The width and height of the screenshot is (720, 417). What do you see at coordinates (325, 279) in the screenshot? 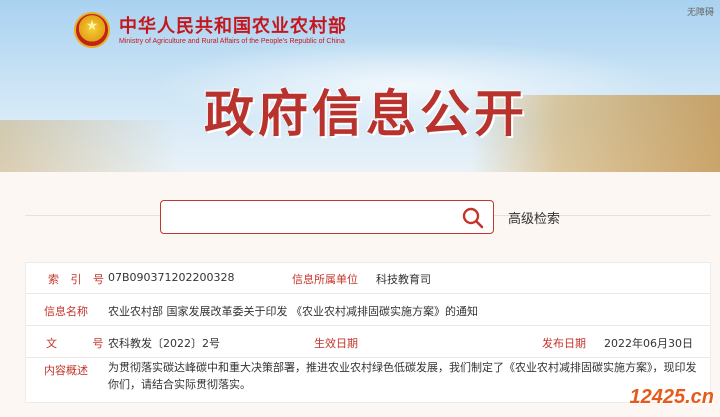
I see `owner-label: 信息所属单位` at bounding box center [325, 279].